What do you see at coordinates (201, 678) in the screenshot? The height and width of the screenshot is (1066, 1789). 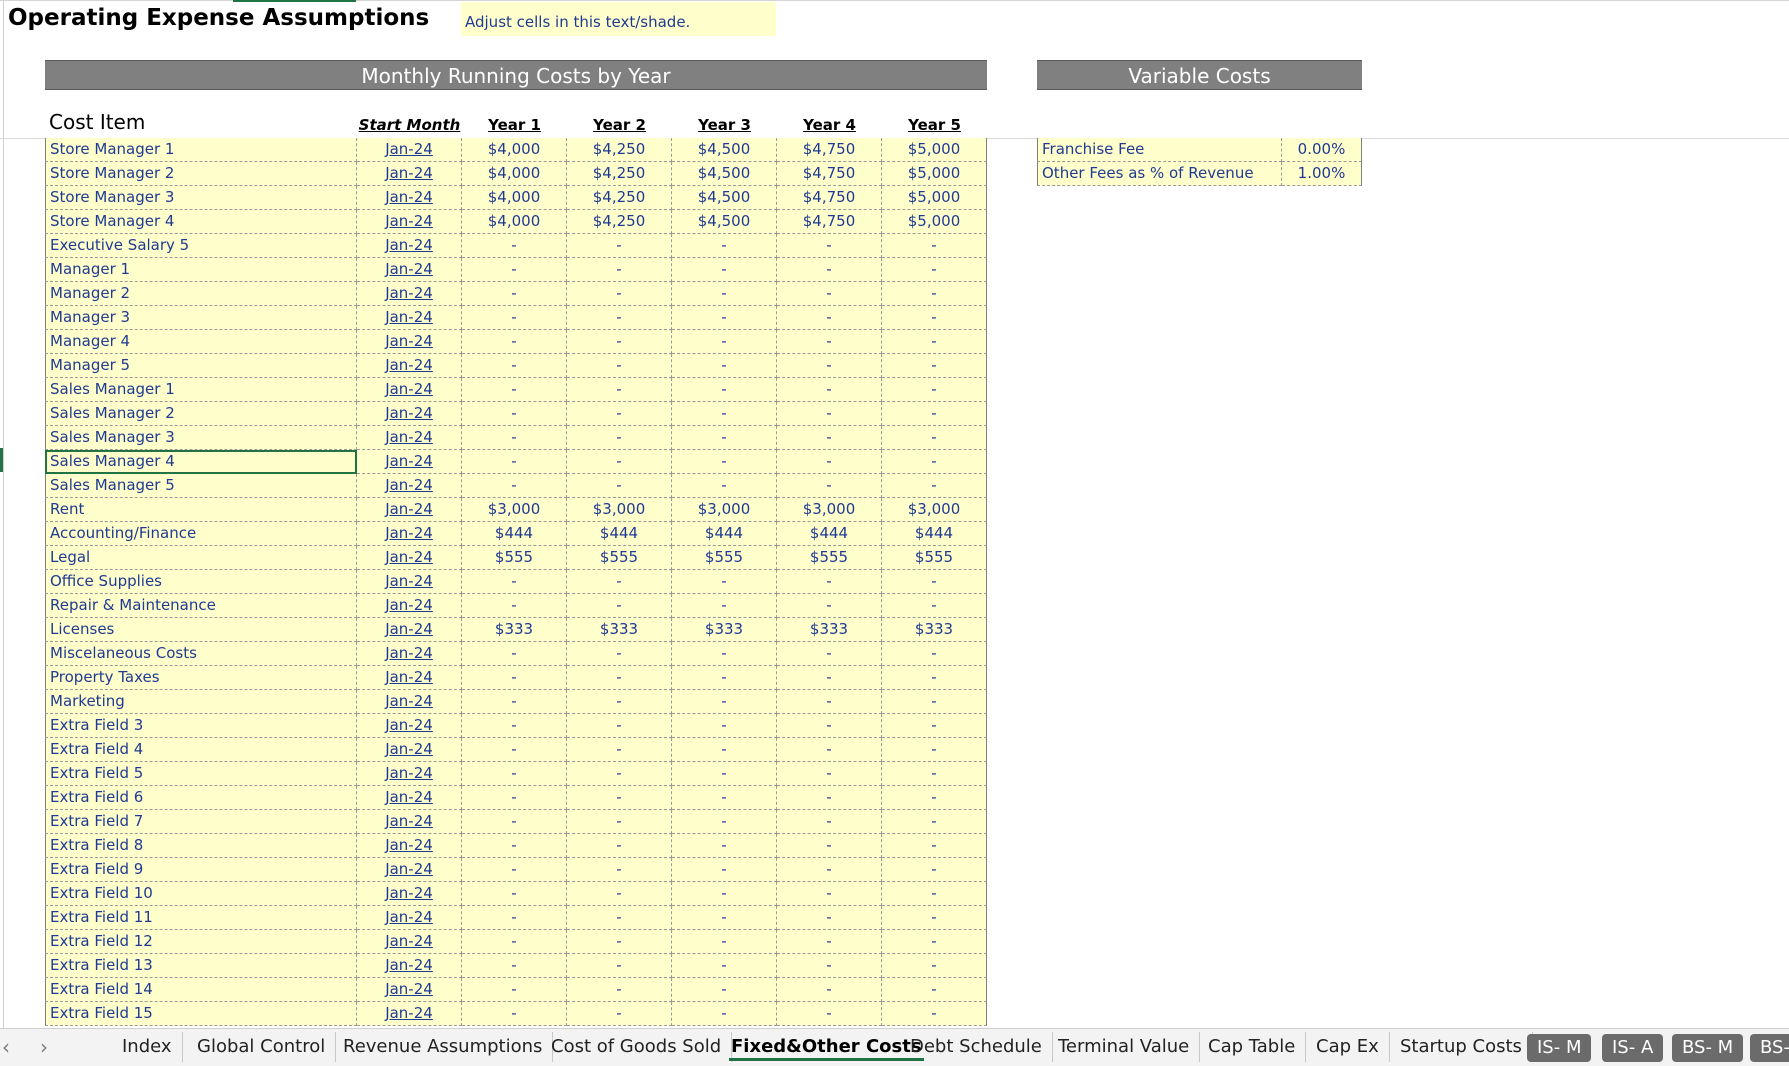 I see `cost-item-cell: Property Taxes` at bounding box center [201, 678].